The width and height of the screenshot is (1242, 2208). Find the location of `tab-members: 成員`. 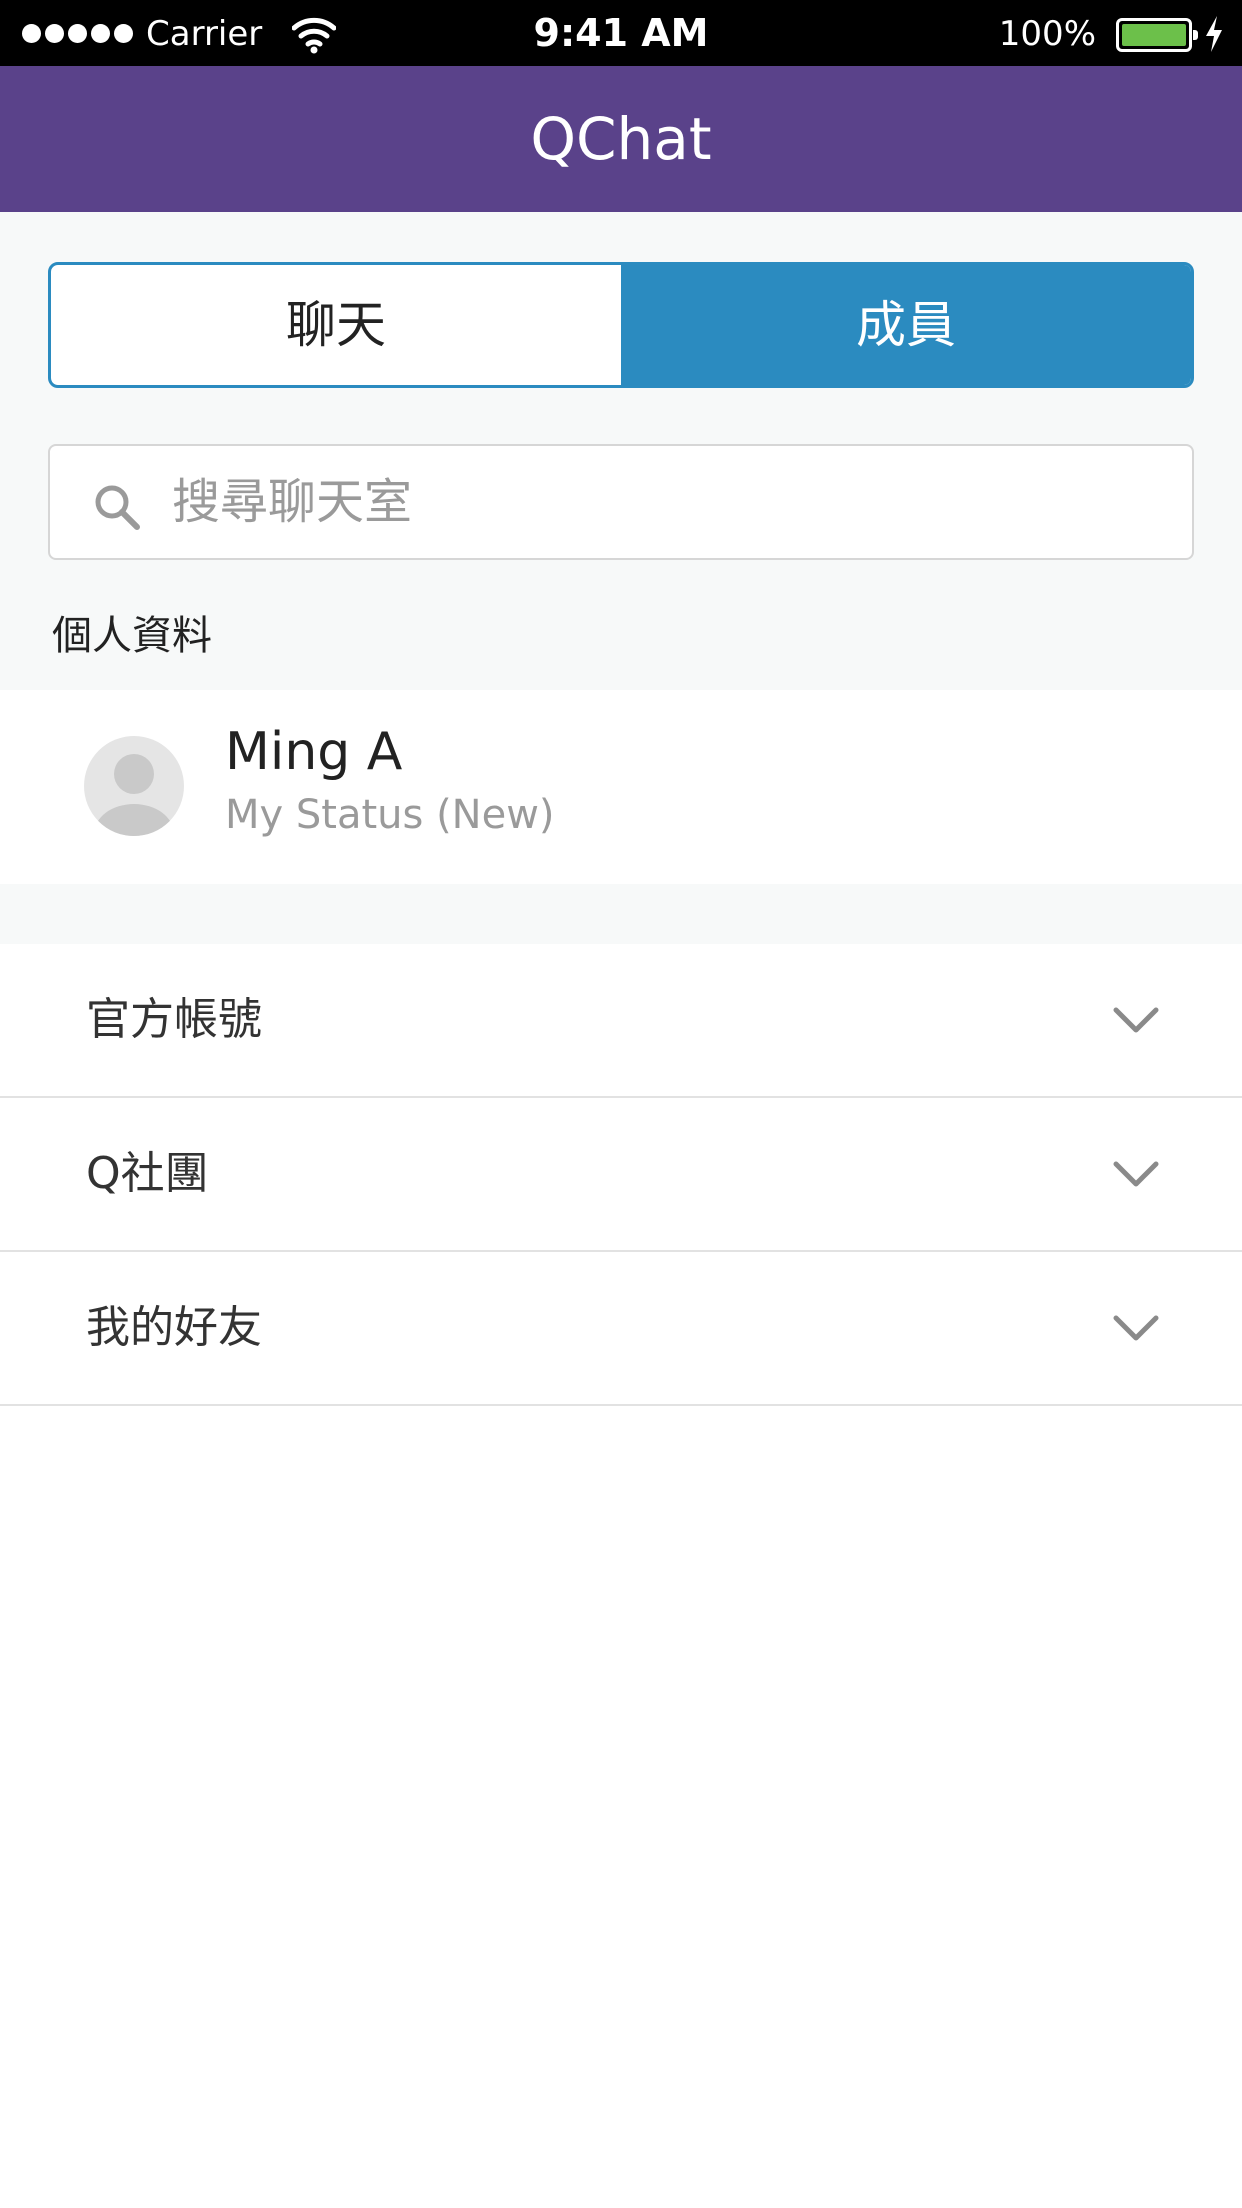

tab-members: 成員 is located at coordinates (906, 325).